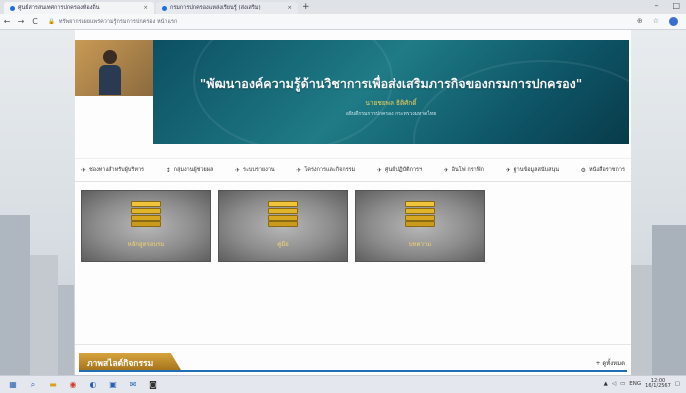 The height and width of the screenshot is (393, 686). I want to click on tile-label: บทความ, so click(420, 244).